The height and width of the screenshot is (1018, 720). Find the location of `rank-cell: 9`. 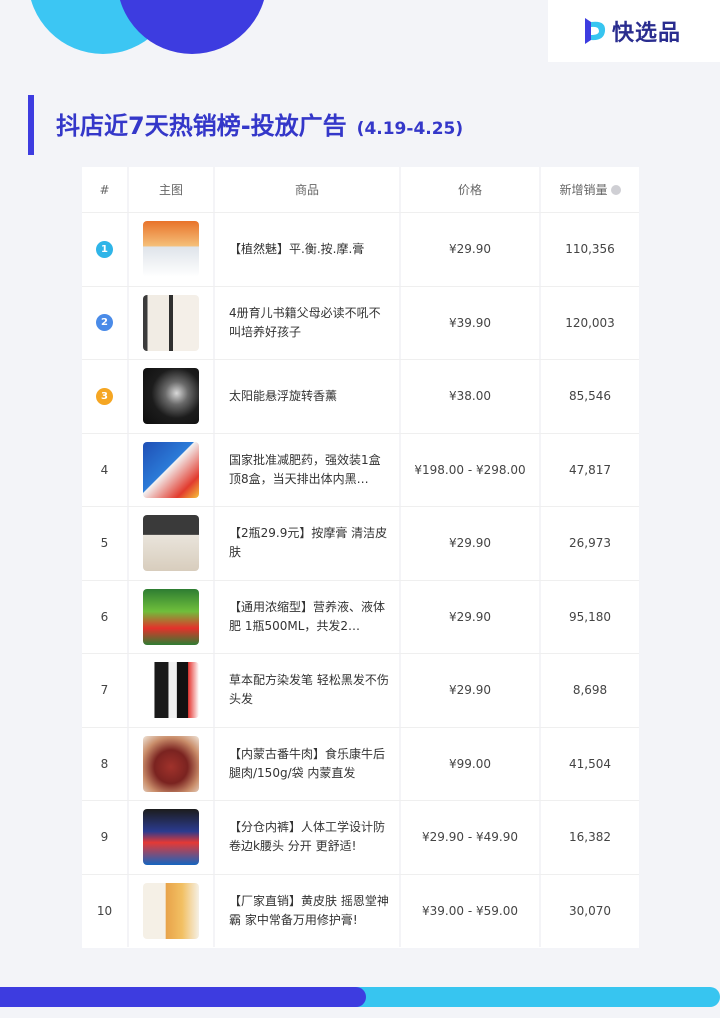

rank-cell: 9 is located at coordinates (105, 837).